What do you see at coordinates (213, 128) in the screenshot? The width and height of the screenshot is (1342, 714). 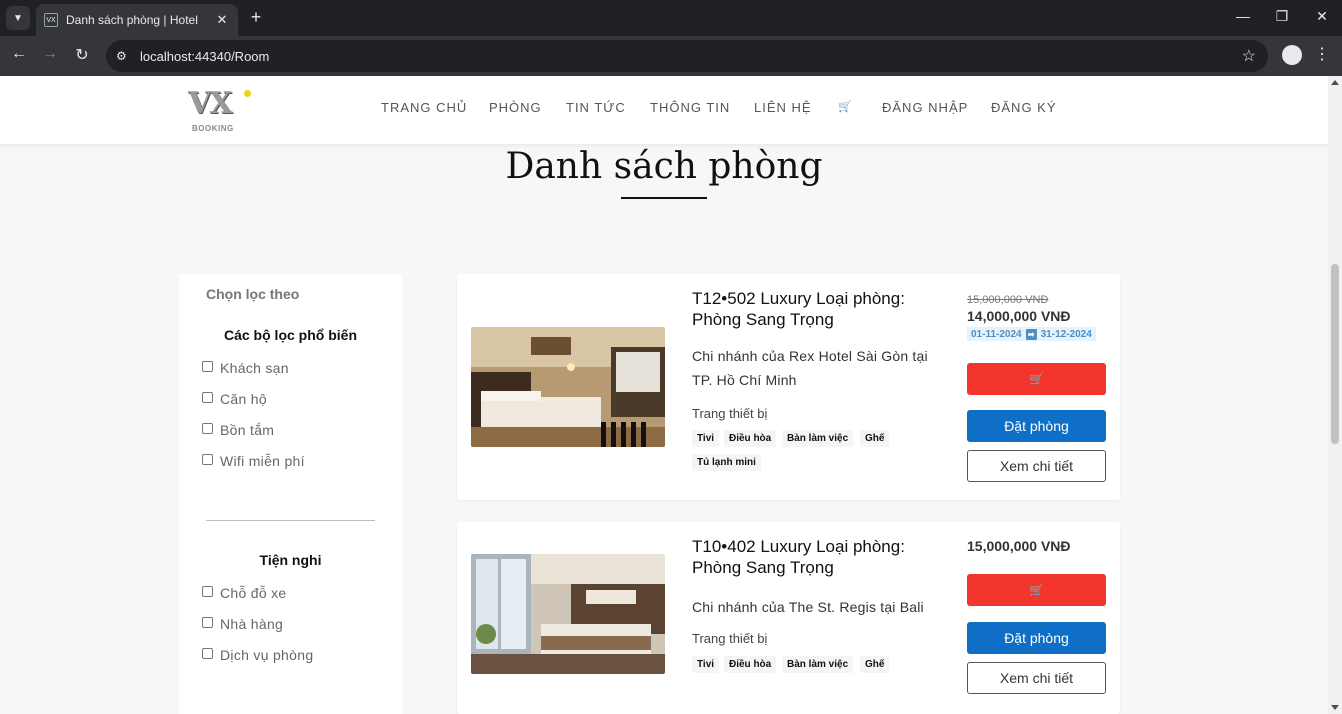 I see `logo-subtext: BOOKING` at bounding box center [213, 128].